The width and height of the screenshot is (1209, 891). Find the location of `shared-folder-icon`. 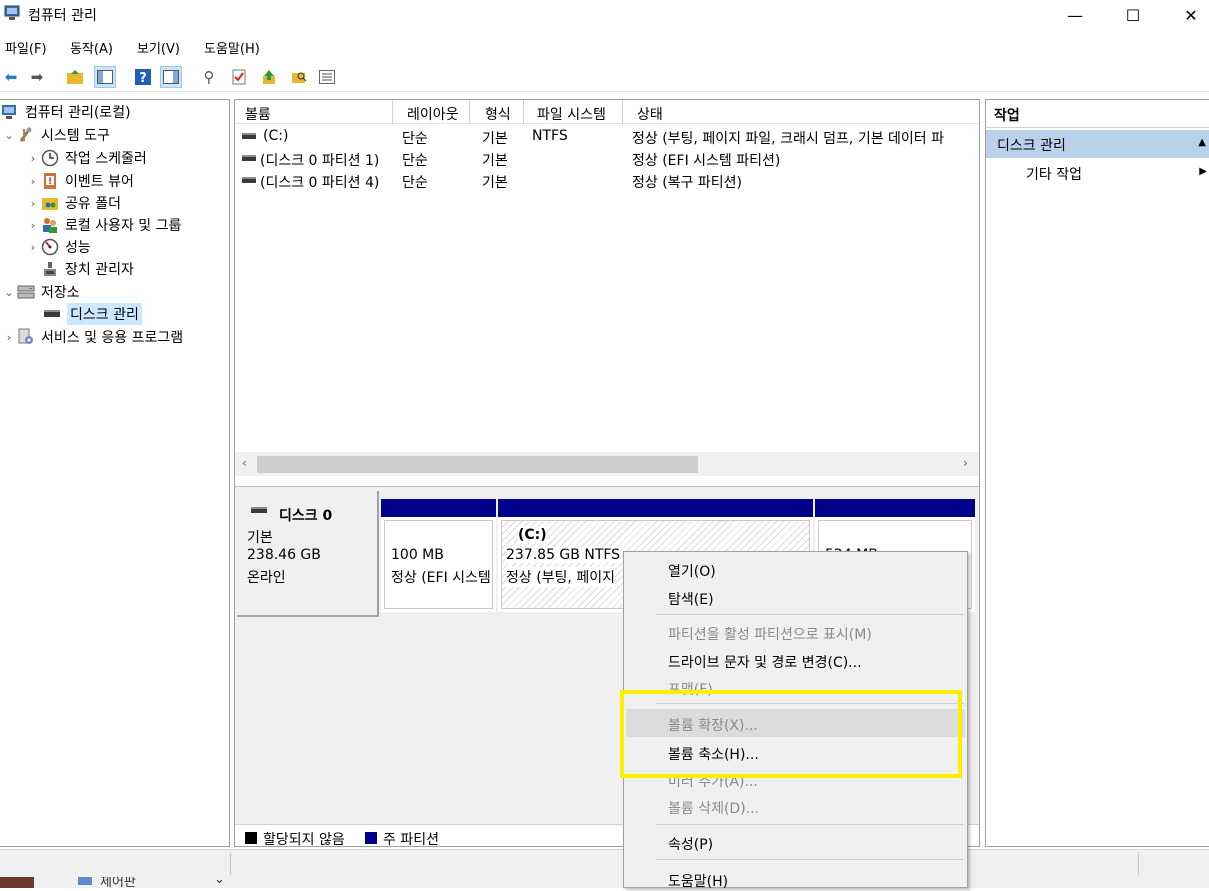

shared-folder-icon is located at coordinates (50, 203).